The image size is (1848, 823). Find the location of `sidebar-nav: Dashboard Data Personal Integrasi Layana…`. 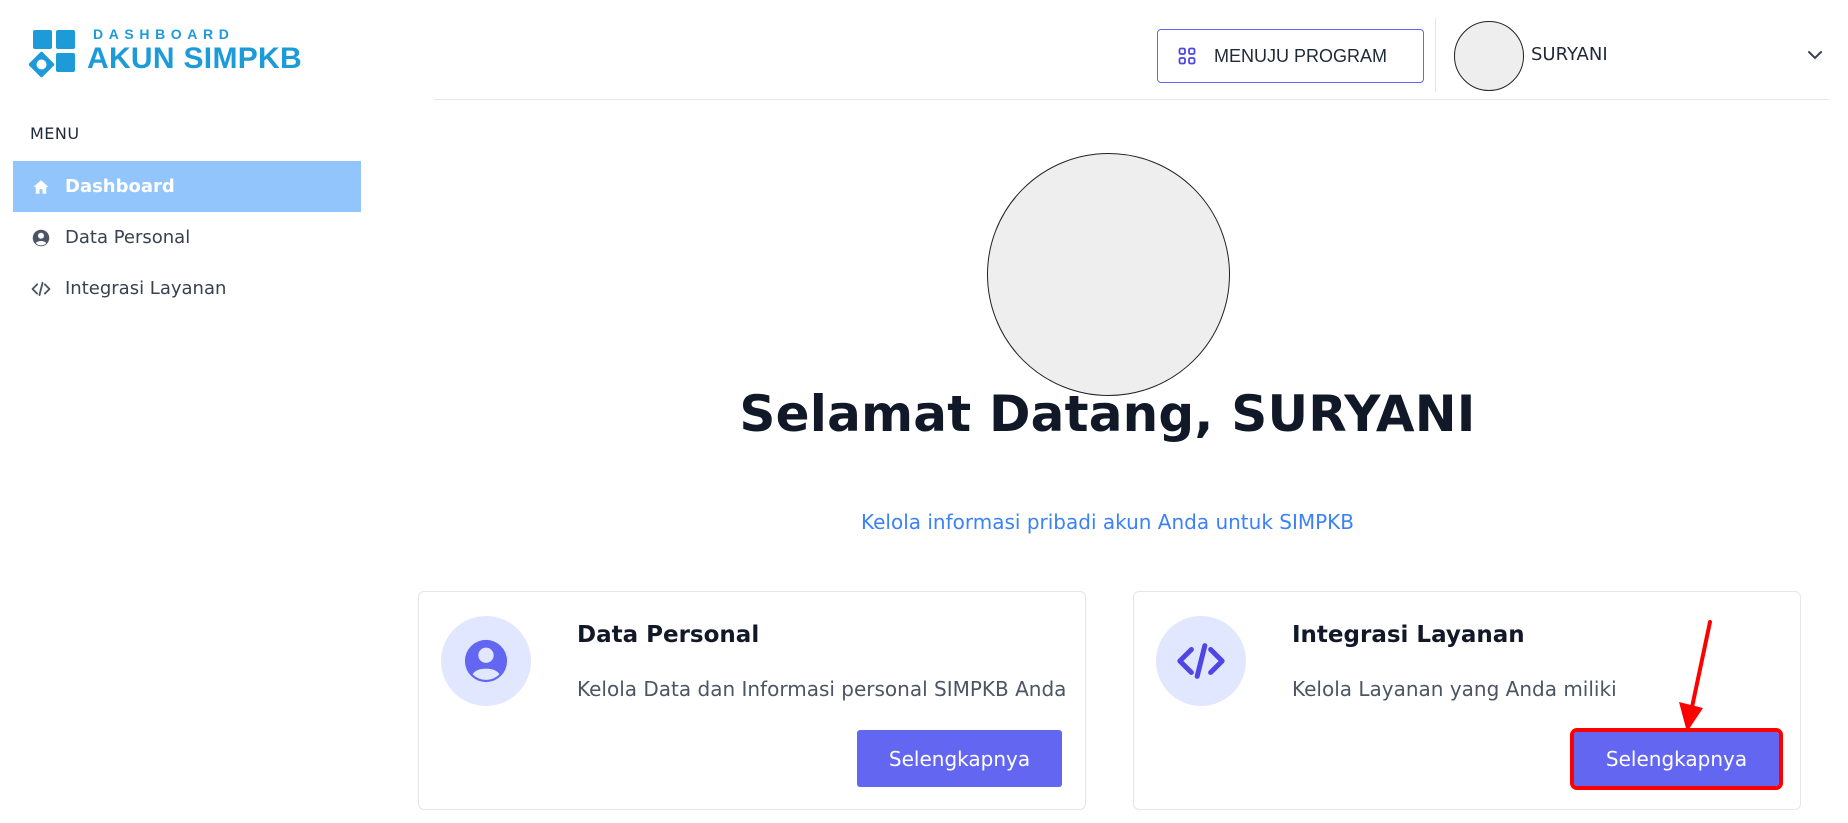

sidebar-nav: Dashboard Data Personal Integrasi Layana… is located at coordinates (187, 237).